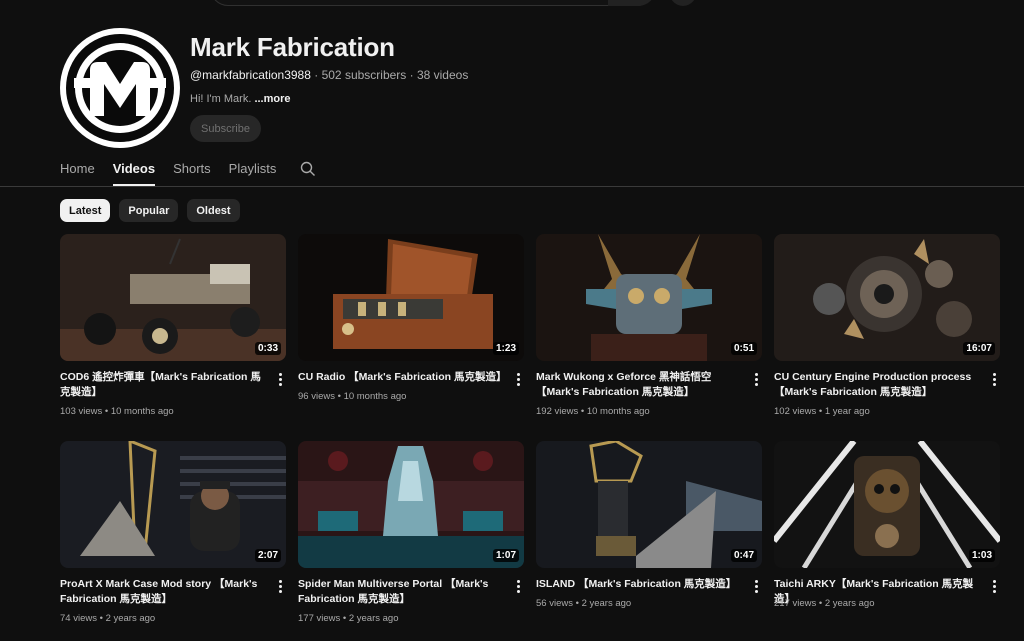 This screenshot has height=641, width=1024. Describe the element at coordinates (134, 170) in the screenshot. I see `tab-videos: Videos` at that location.